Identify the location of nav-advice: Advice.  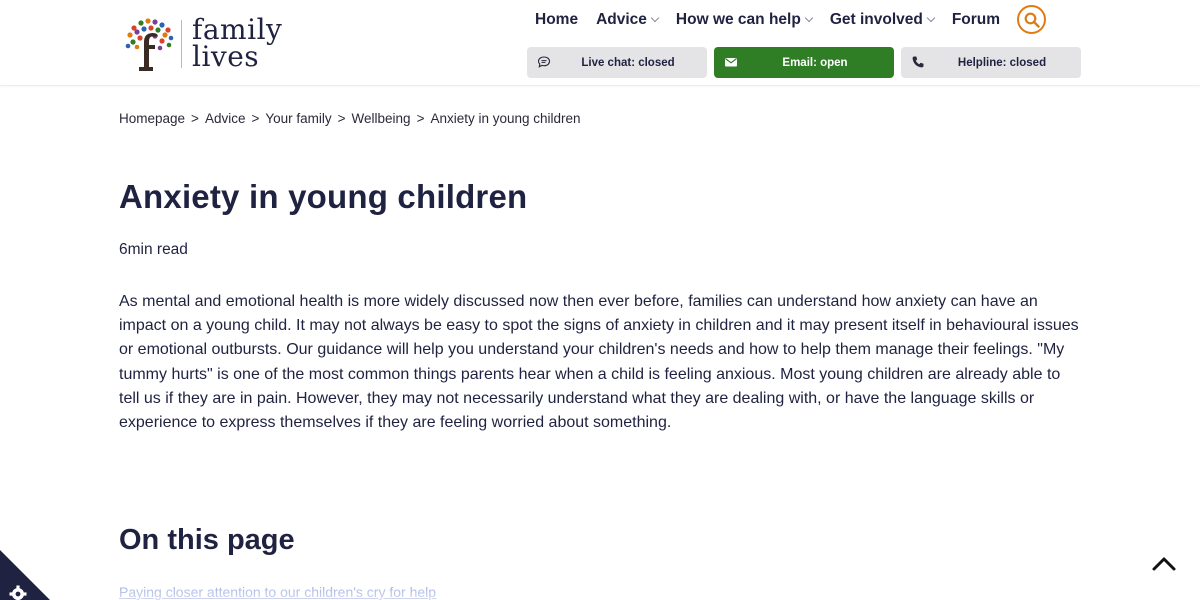
(628, 20).